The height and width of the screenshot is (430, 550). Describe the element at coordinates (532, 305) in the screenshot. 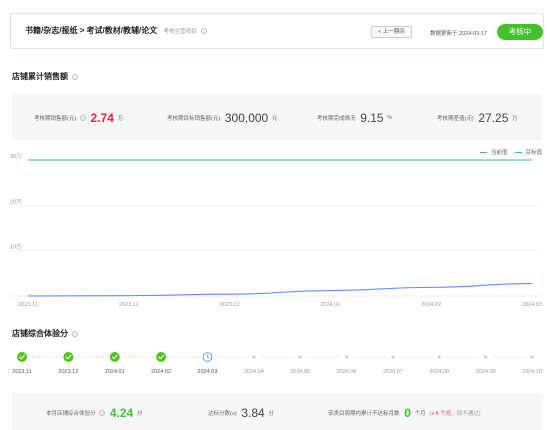

I see `x-tick-label: 2024.03` at that location.